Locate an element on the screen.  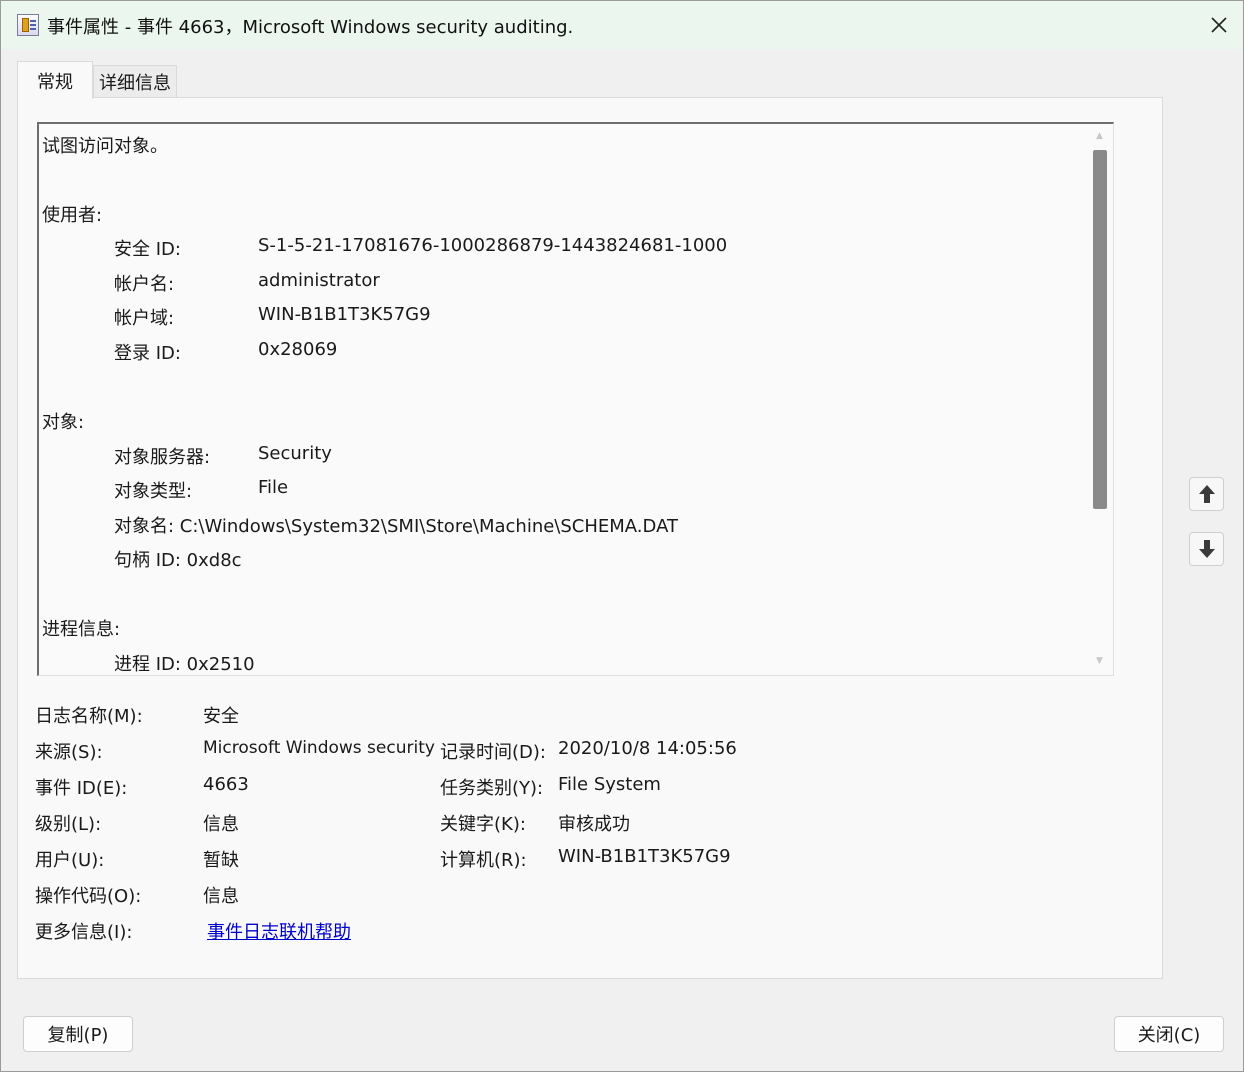
object-type-value: File is located at coordinates (273, 487).